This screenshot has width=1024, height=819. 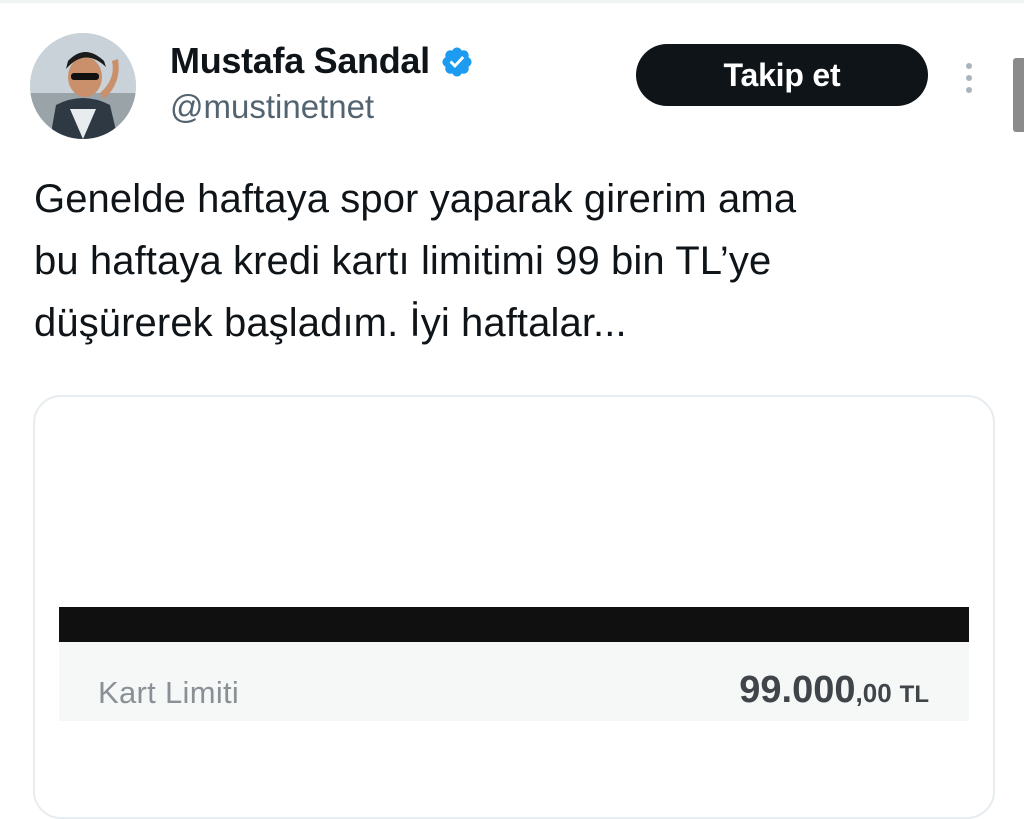 I want to click on card-limit-value: 99.000,00 TL, so click(x=834, y=690).